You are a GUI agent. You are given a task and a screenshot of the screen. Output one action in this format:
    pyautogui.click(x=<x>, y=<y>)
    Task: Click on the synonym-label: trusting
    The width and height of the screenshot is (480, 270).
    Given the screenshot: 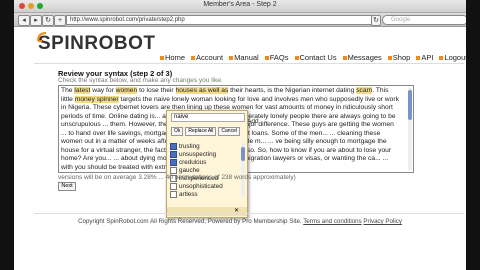 What is the action you would take?
    pyautogui.click(x=189, y=147)
    